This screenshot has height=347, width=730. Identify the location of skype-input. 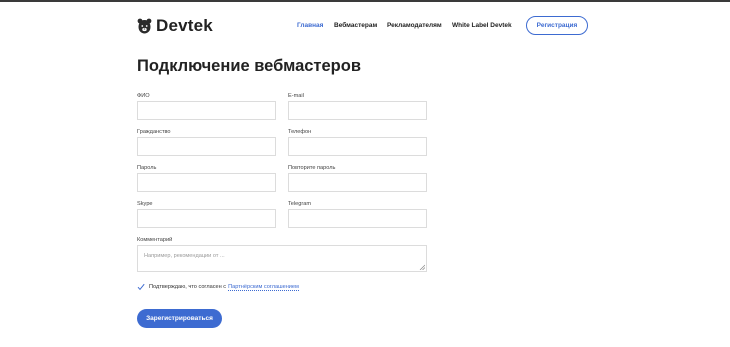
(206, 218).